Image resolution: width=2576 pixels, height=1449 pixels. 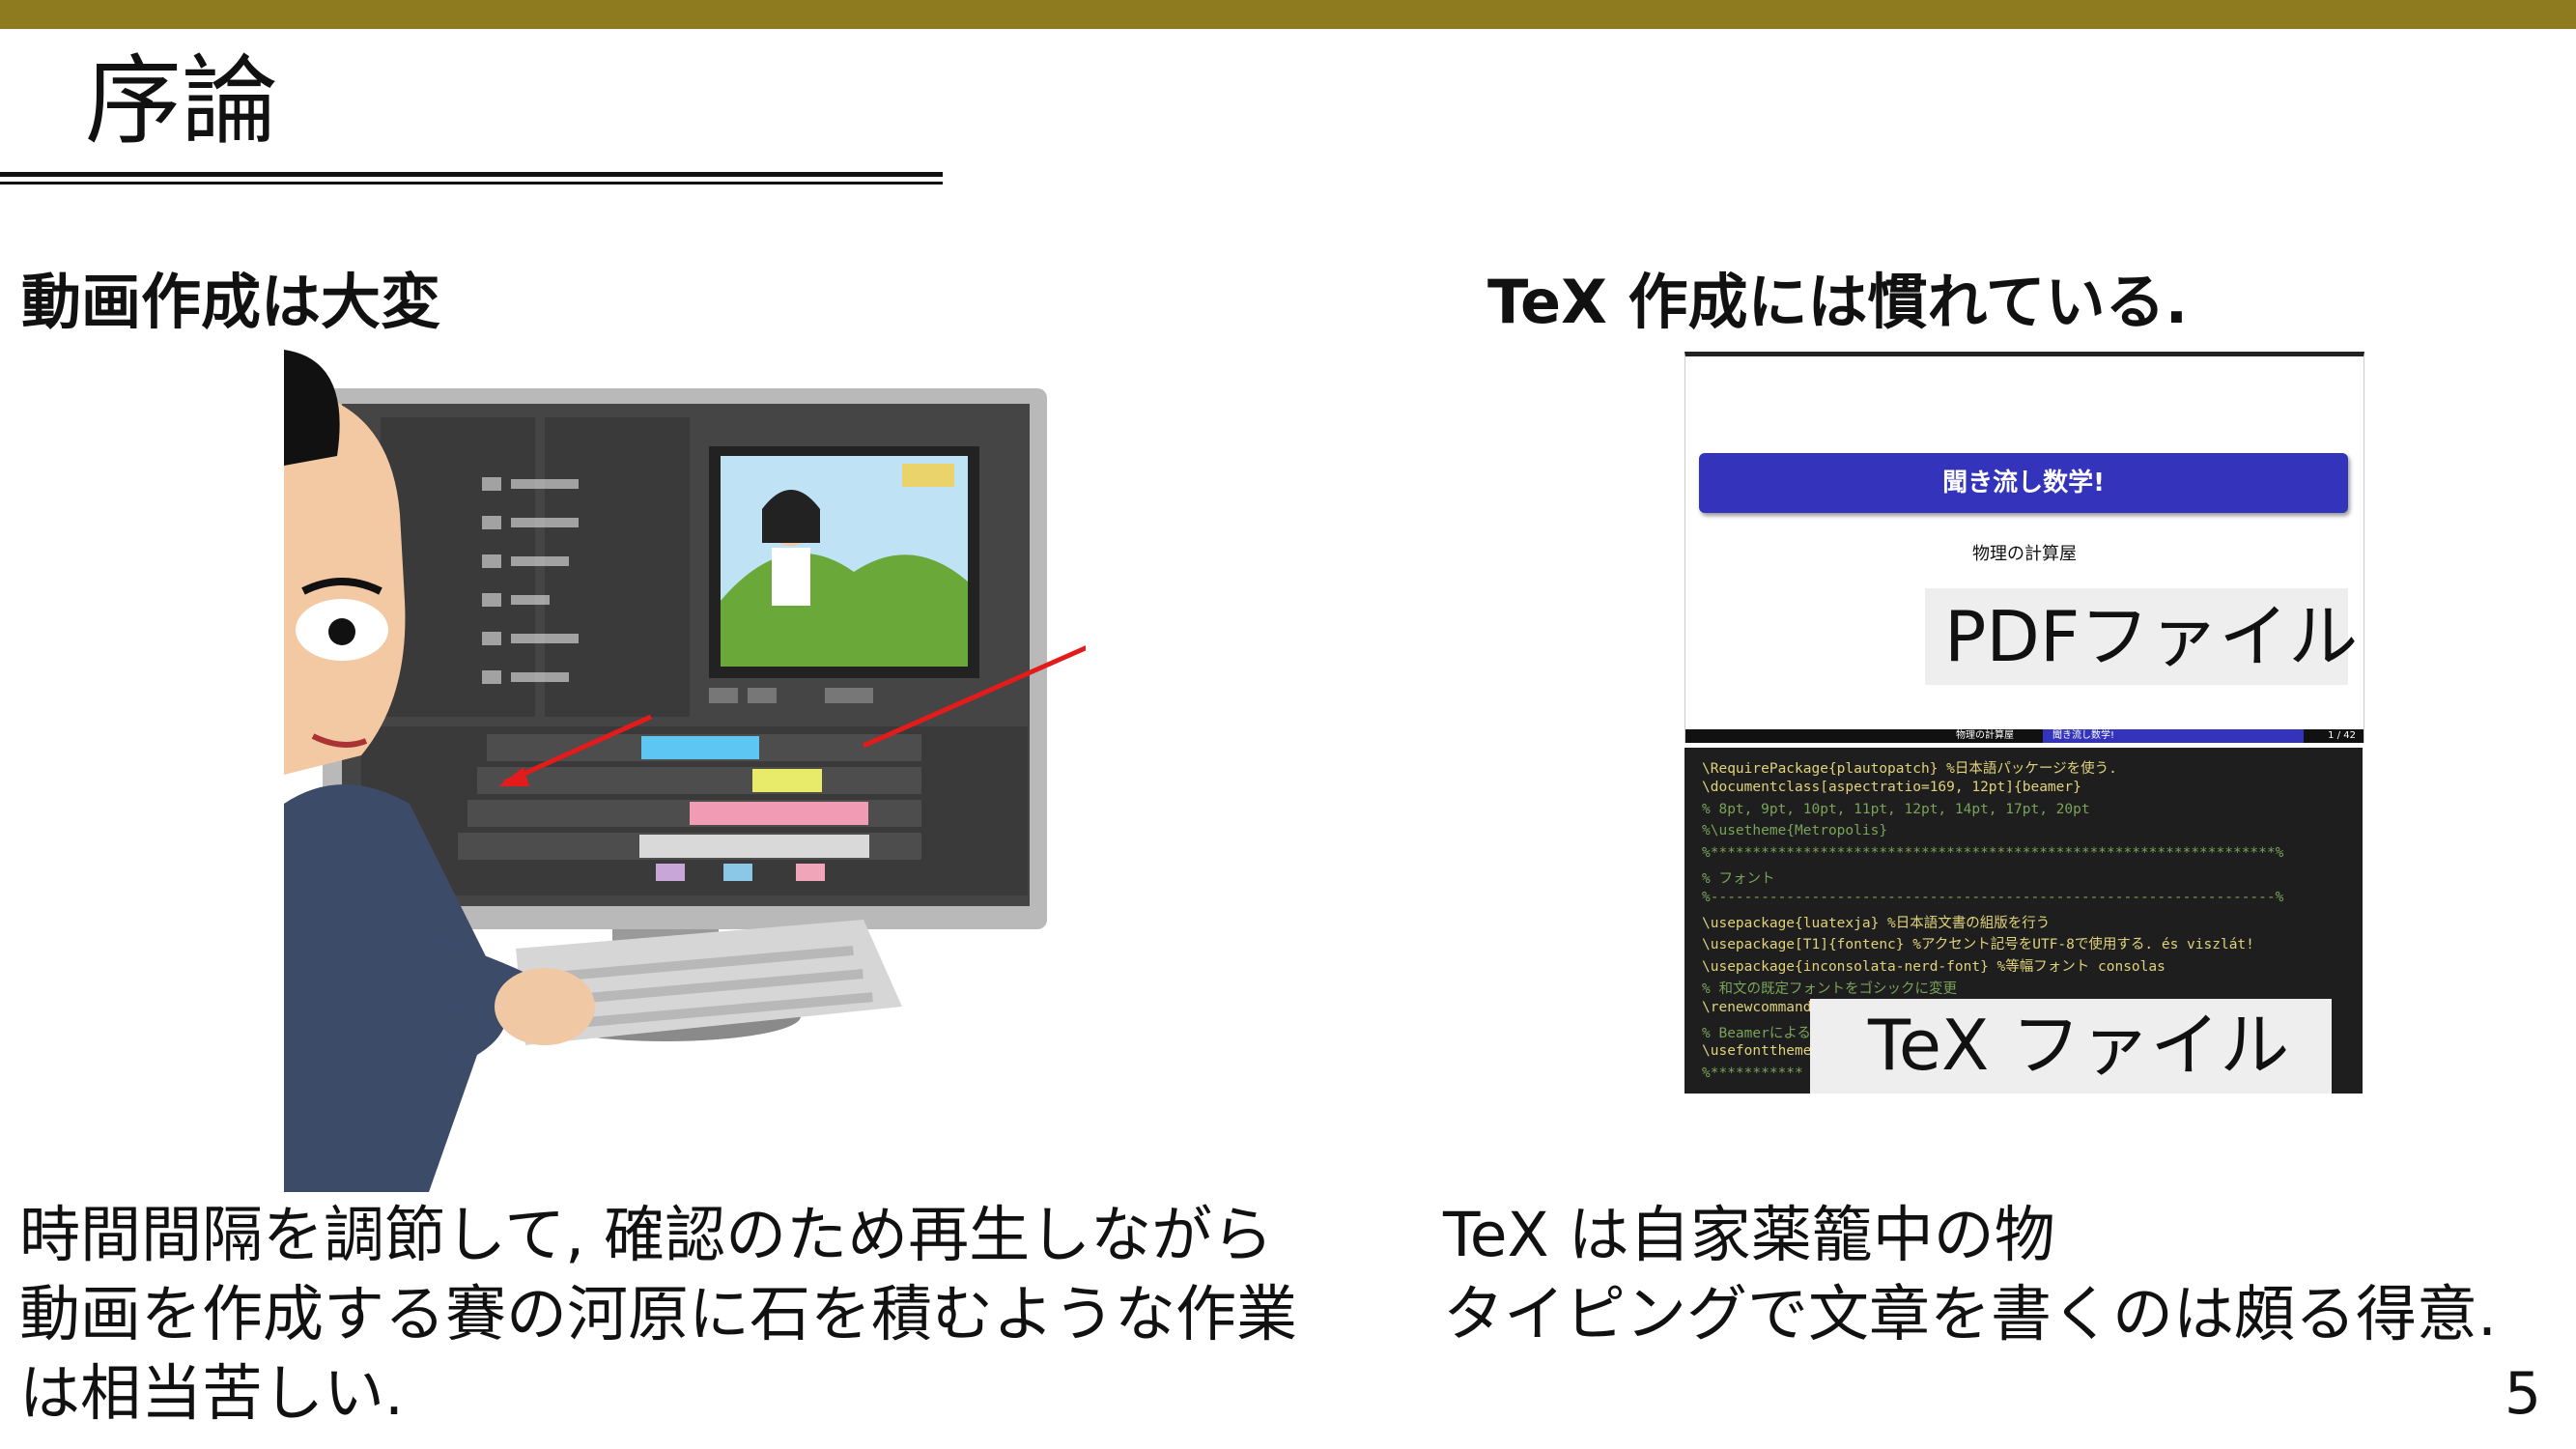 I want to click on tex-label-box: TeX ファイル, so click(x=2071, y=1046).